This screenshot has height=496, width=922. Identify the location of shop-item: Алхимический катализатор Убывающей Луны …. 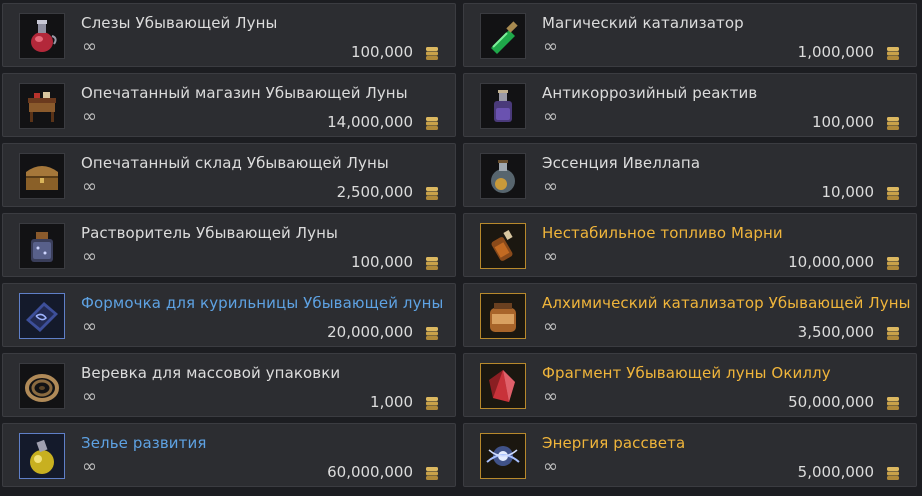
(690, 315).